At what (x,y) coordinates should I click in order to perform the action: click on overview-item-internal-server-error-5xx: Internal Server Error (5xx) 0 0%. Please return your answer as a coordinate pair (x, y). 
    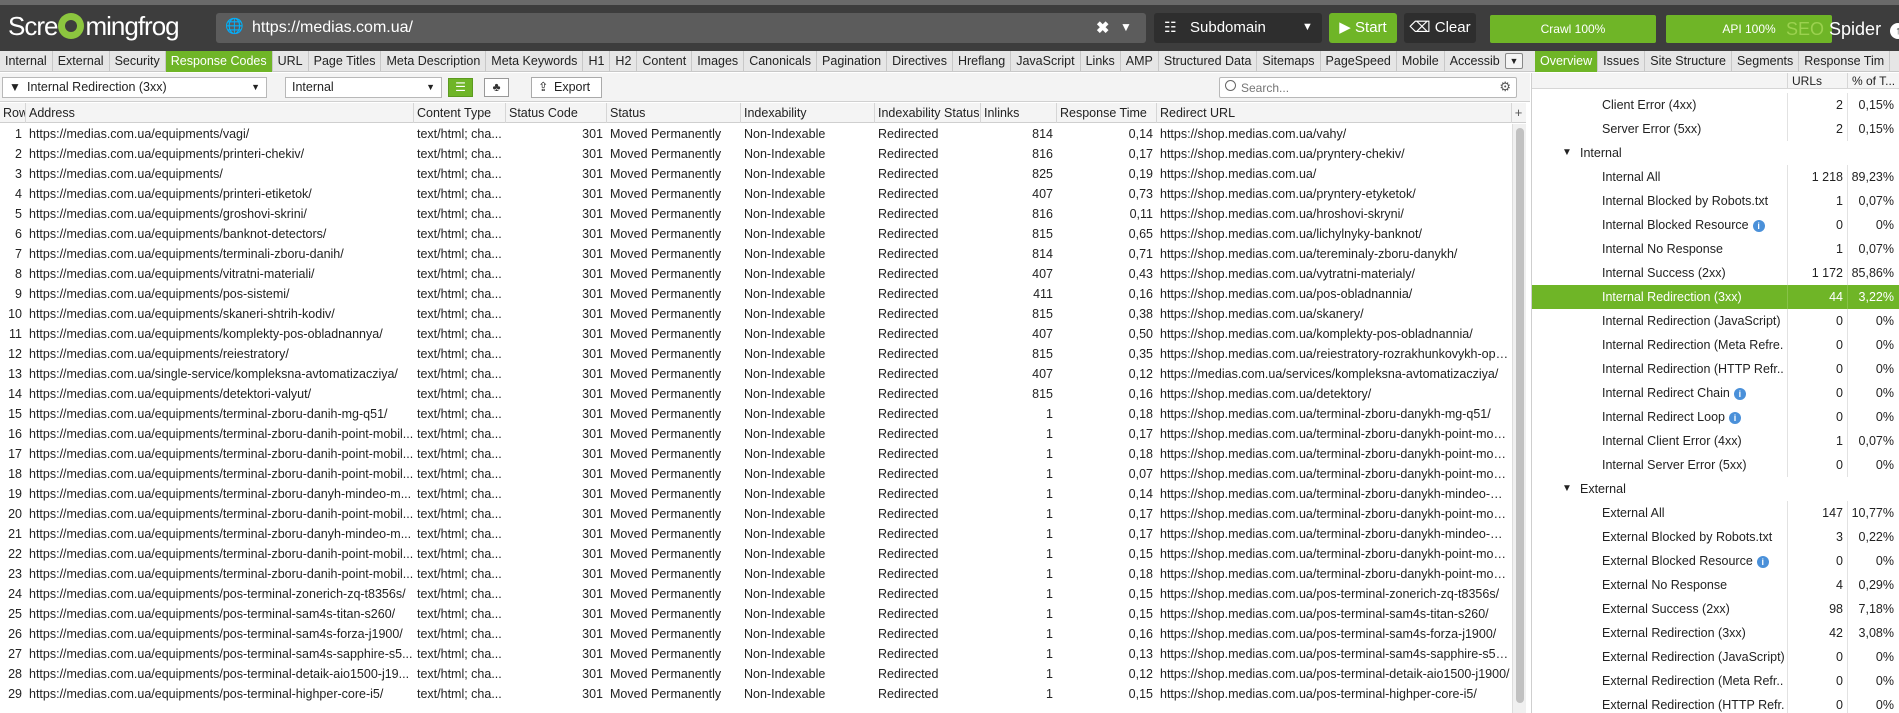
    Looking at the image, I should click on (1715, 465).